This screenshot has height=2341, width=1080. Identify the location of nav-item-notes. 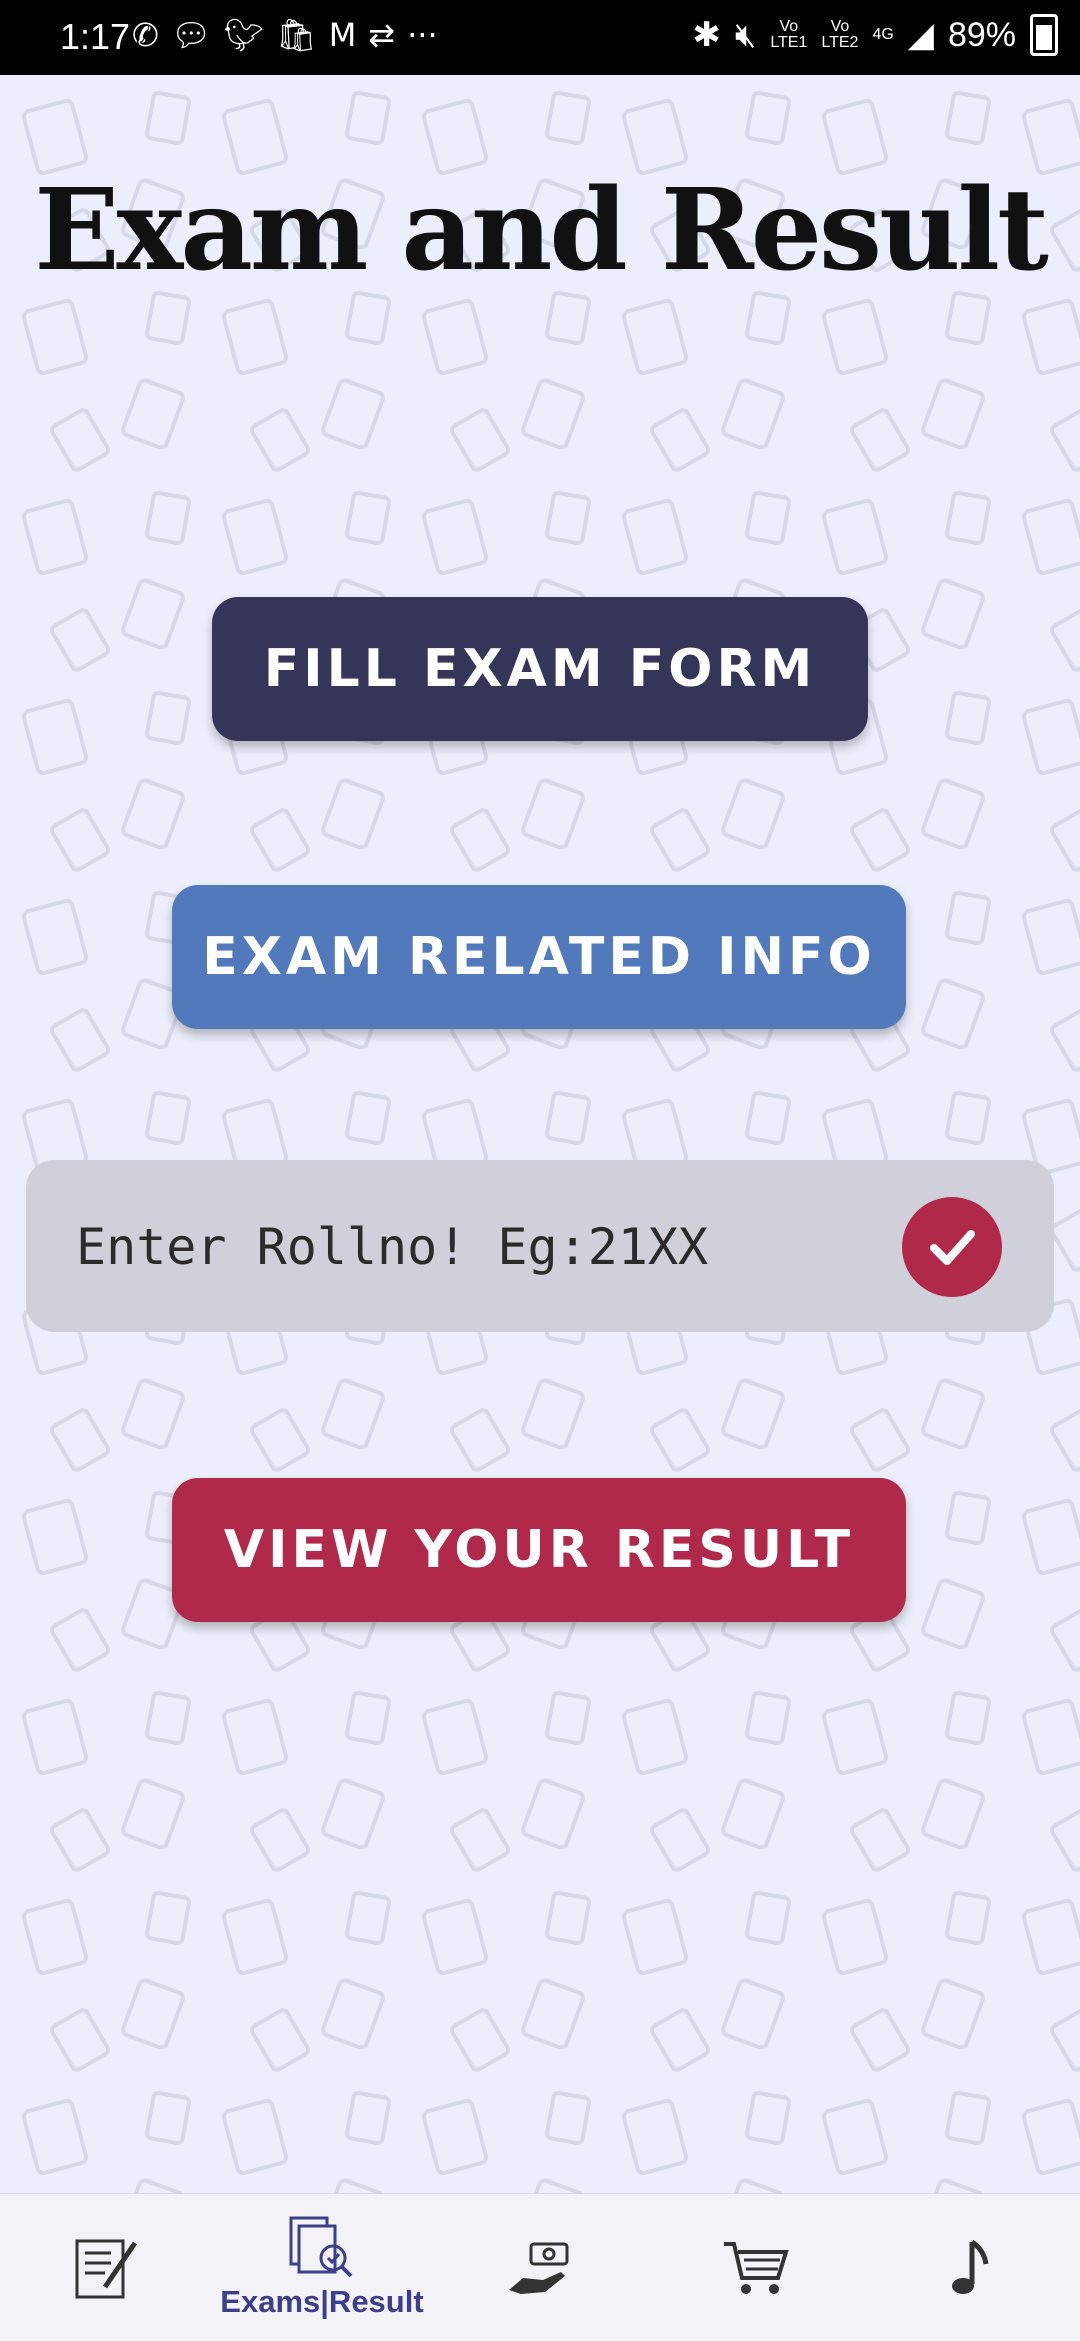
(106, 2267).